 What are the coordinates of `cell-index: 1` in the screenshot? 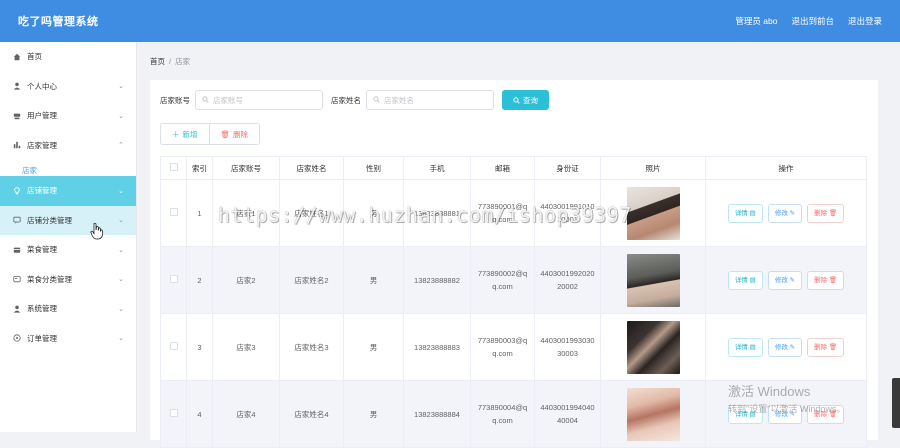 It's located at (199, 213).